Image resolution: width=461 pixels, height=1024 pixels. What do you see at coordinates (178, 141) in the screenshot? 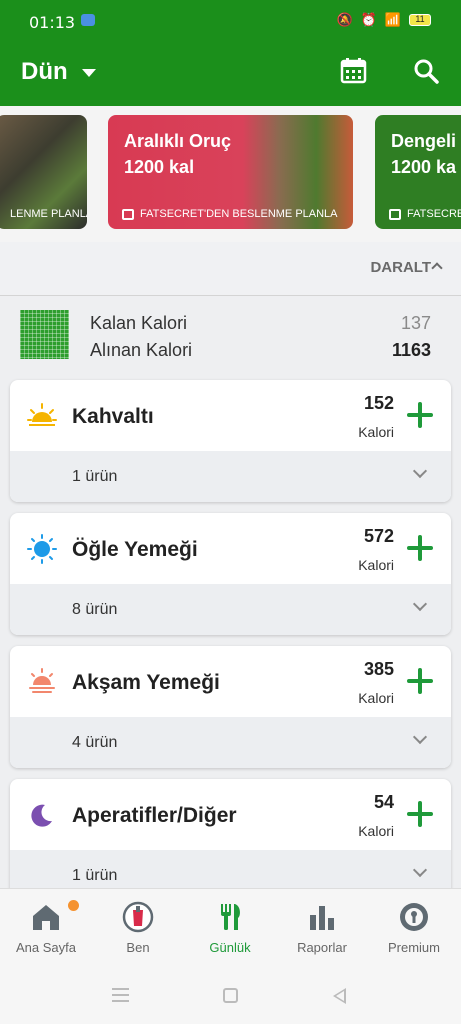
I see `card-title: Aralıklı Oruç` at bounding box center [178, 141].